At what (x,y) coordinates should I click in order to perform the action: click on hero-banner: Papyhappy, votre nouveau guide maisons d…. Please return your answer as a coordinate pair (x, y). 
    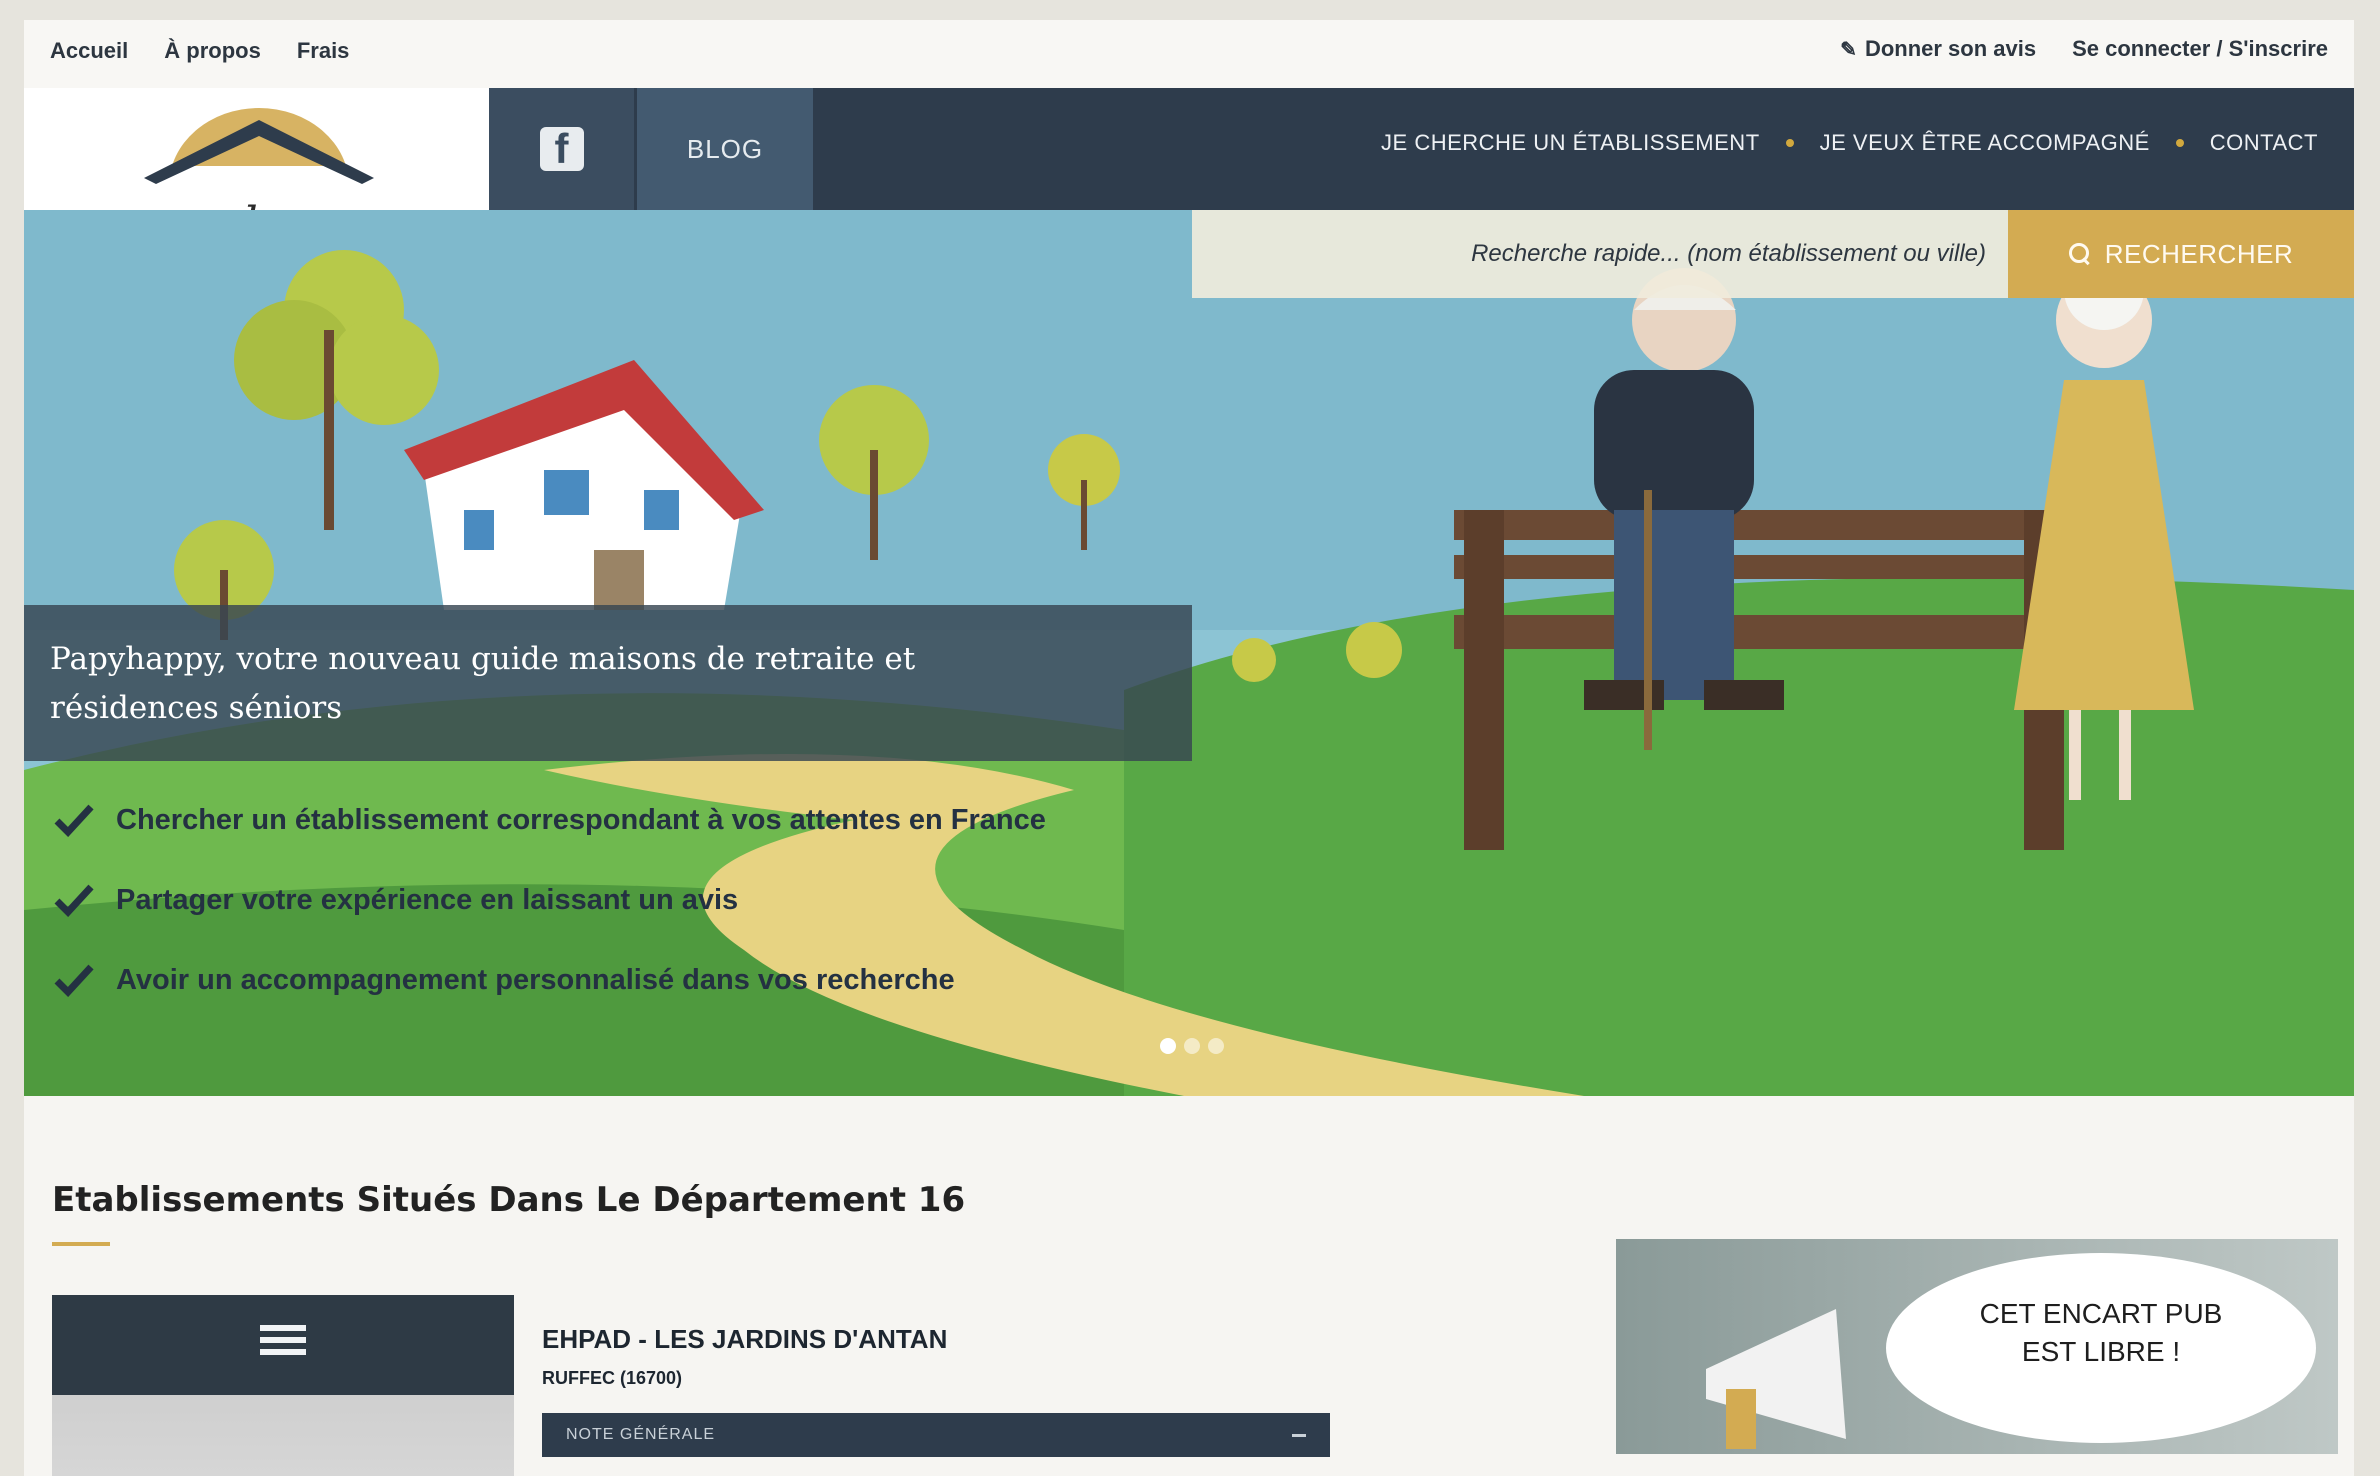
    Looking at the image, I should click on (608, 683).